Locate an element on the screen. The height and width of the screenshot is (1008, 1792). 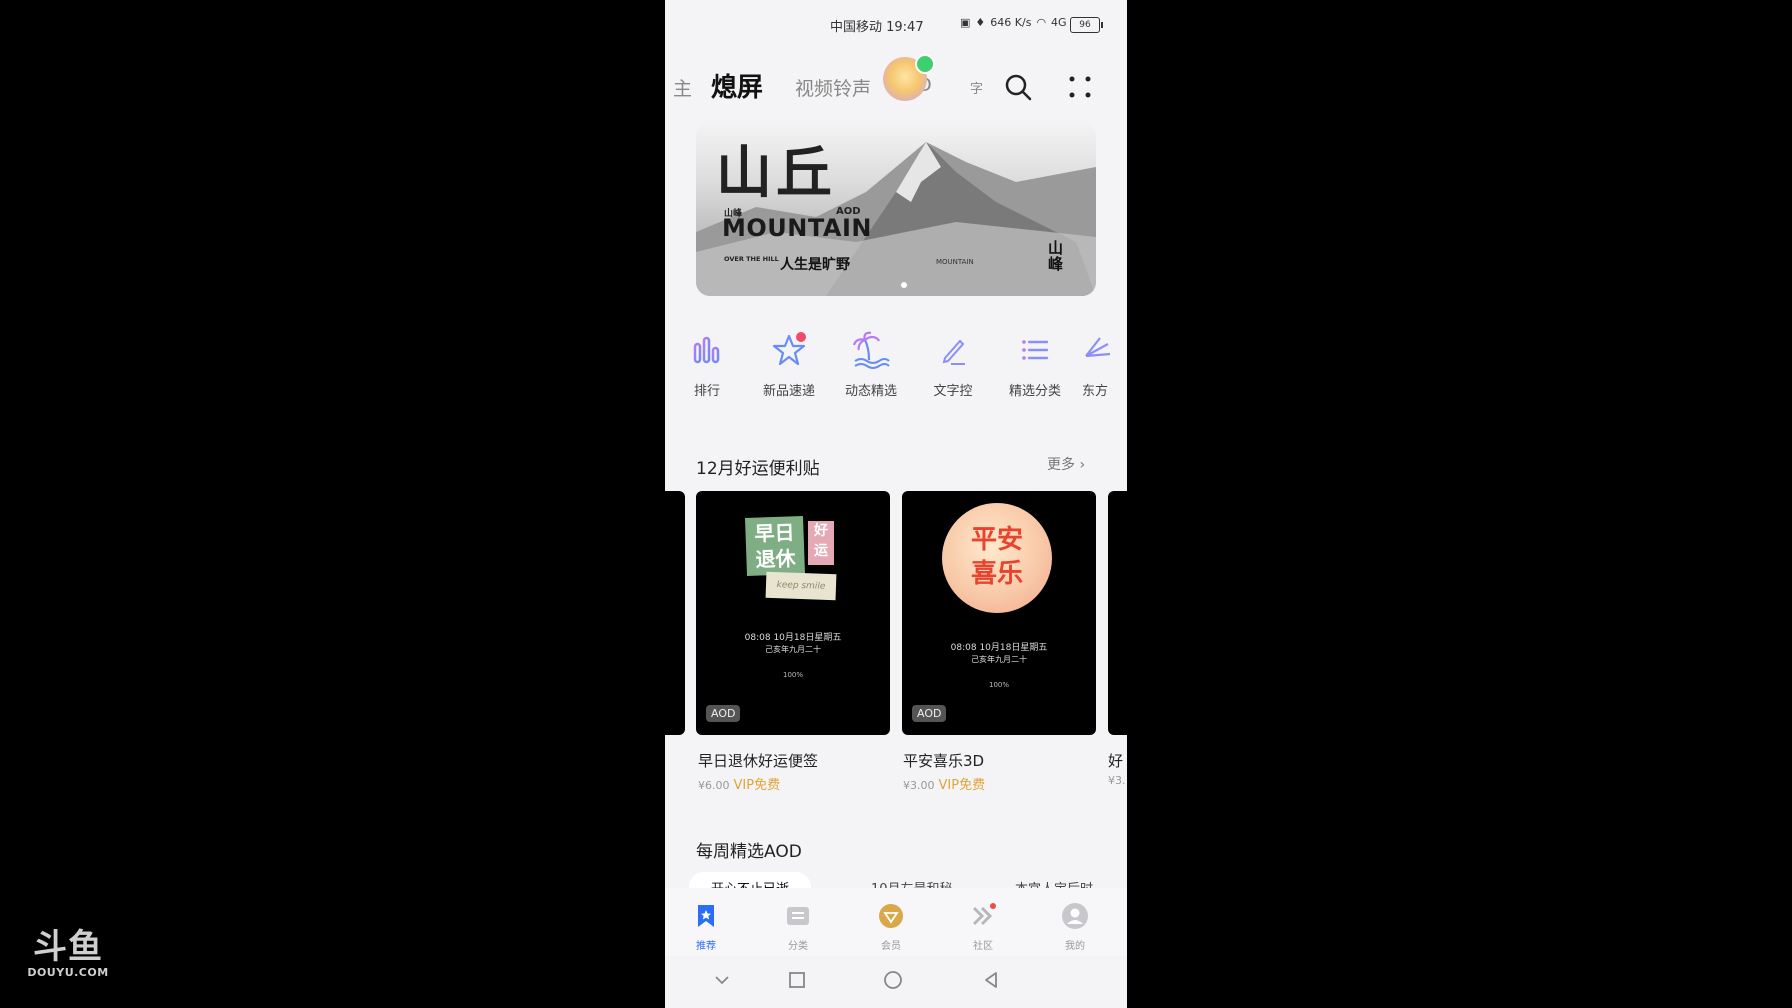
carrier-time: 中国移动 19:47 is located at coordinates (877, 27).